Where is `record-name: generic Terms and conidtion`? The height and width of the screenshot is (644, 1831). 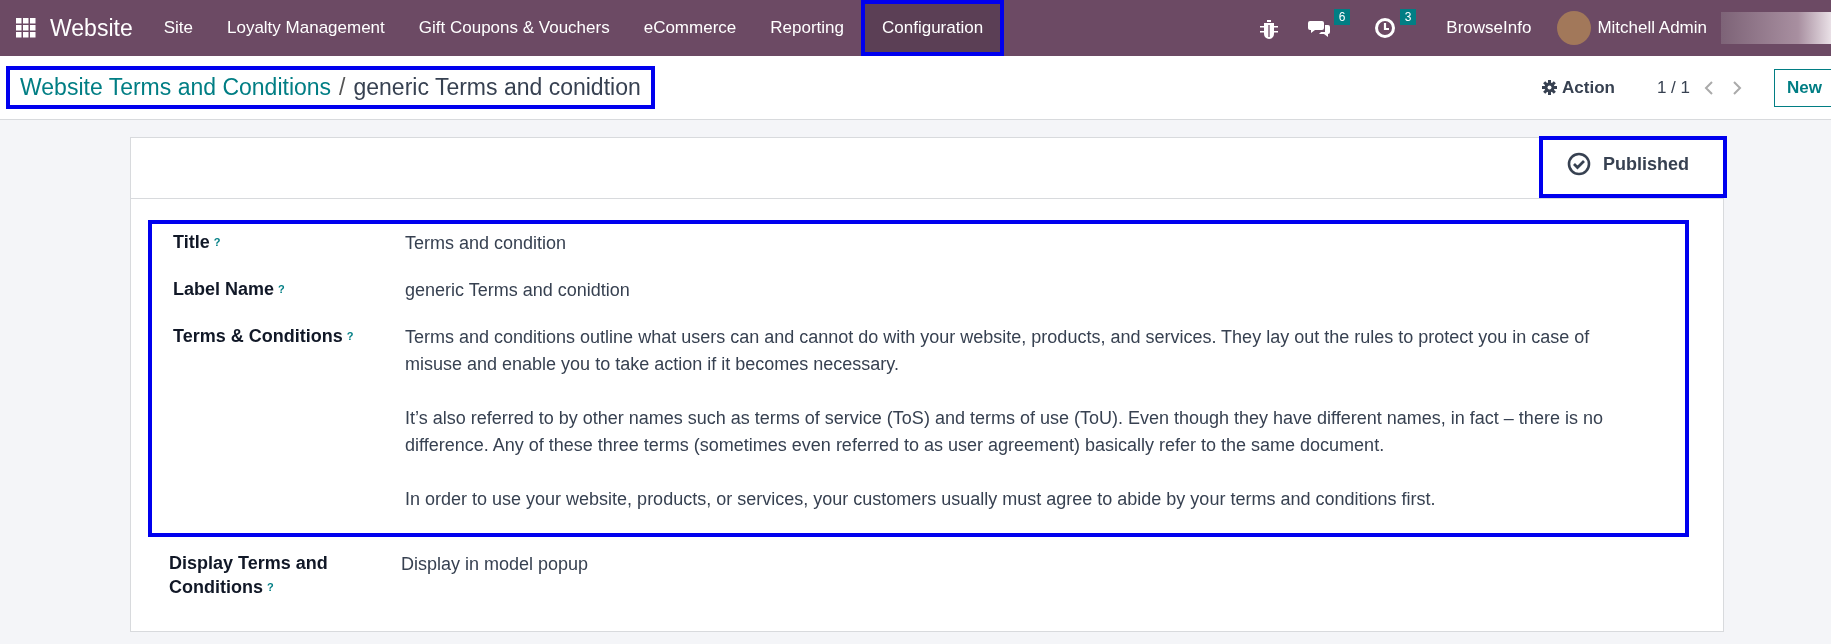 record-name: generic Terms and conidtion is located at coordinates (497, 87).